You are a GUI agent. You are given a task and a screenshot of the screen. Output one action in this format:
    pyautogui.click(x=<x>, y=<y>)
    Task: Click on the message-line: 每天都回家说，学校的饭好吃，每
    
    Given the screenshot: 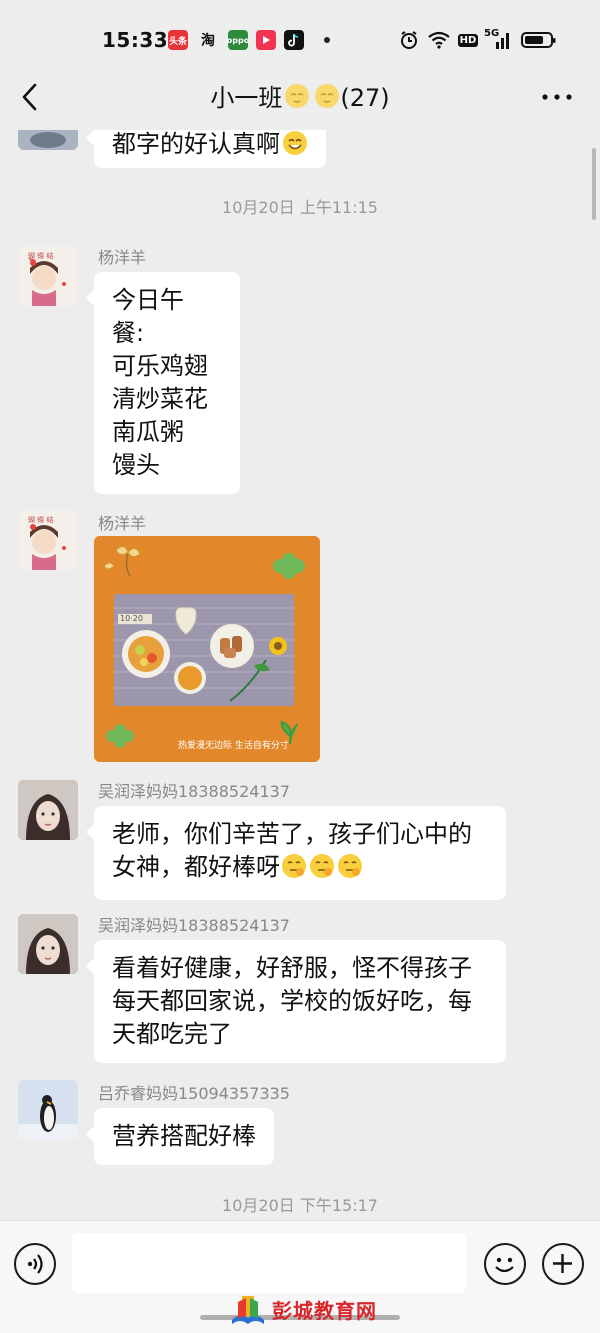 What is the action you would take?
    pyautogui.click(x=292, y=1001)
    